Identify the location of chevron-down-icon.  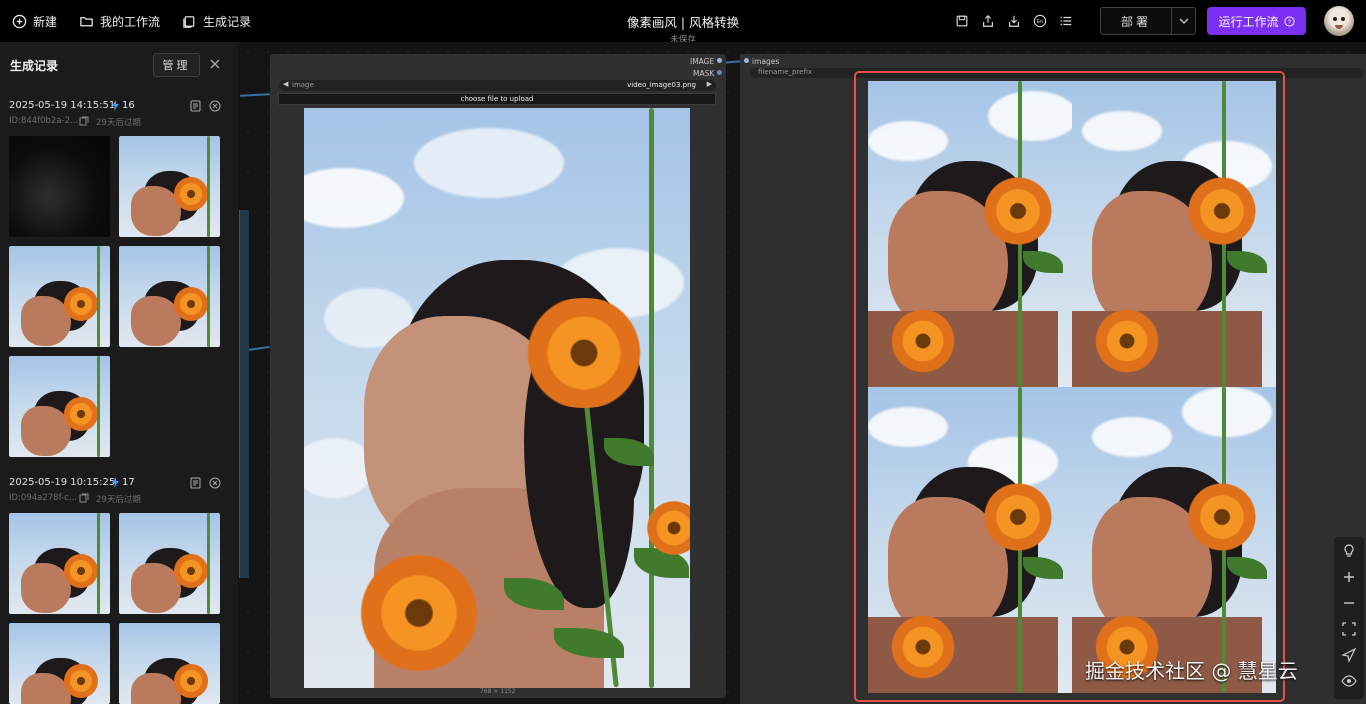
(1183, 21).